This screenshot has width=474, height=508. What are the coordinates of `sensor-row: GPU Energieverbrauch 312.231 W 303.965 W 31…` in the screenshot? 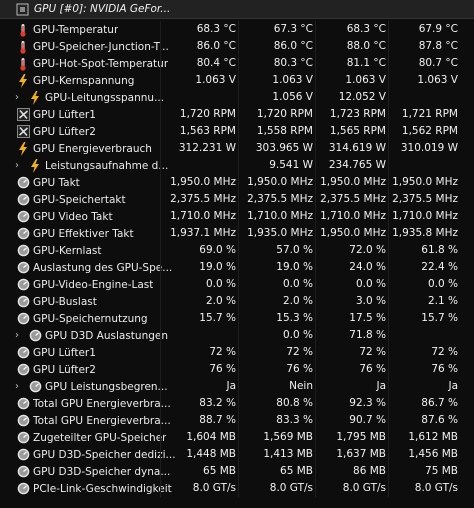 It's located at (237, 148).